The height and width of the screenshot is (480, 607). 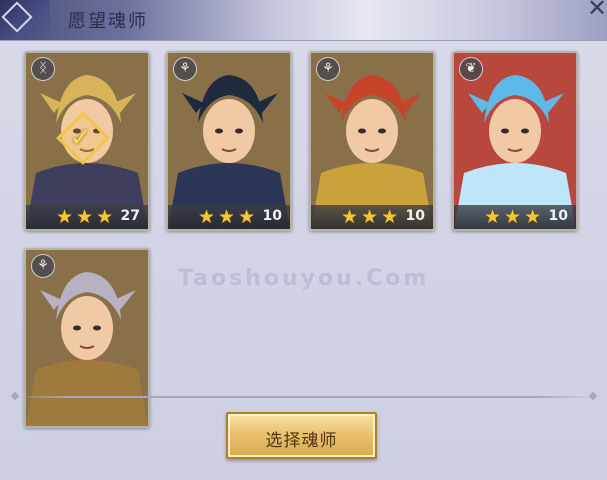 I want to click on wing-type-icon: ❦, so click(x=471, y=69).